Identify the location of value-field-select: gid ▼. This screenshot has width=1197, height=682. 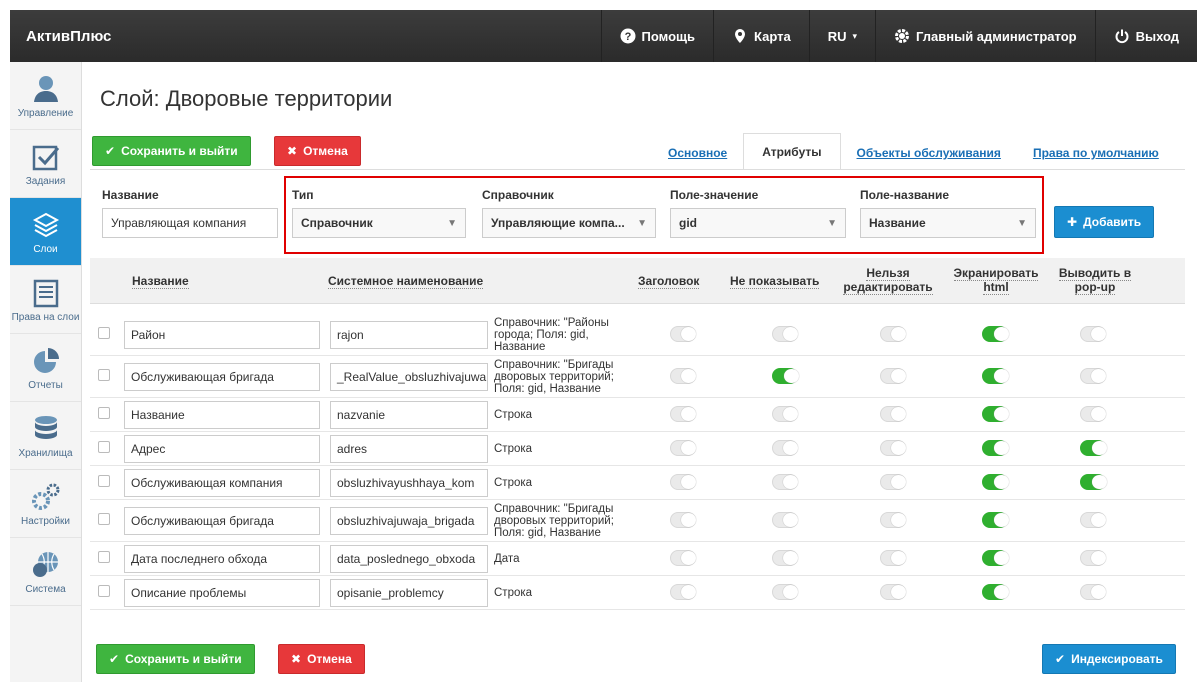
(758, 223).